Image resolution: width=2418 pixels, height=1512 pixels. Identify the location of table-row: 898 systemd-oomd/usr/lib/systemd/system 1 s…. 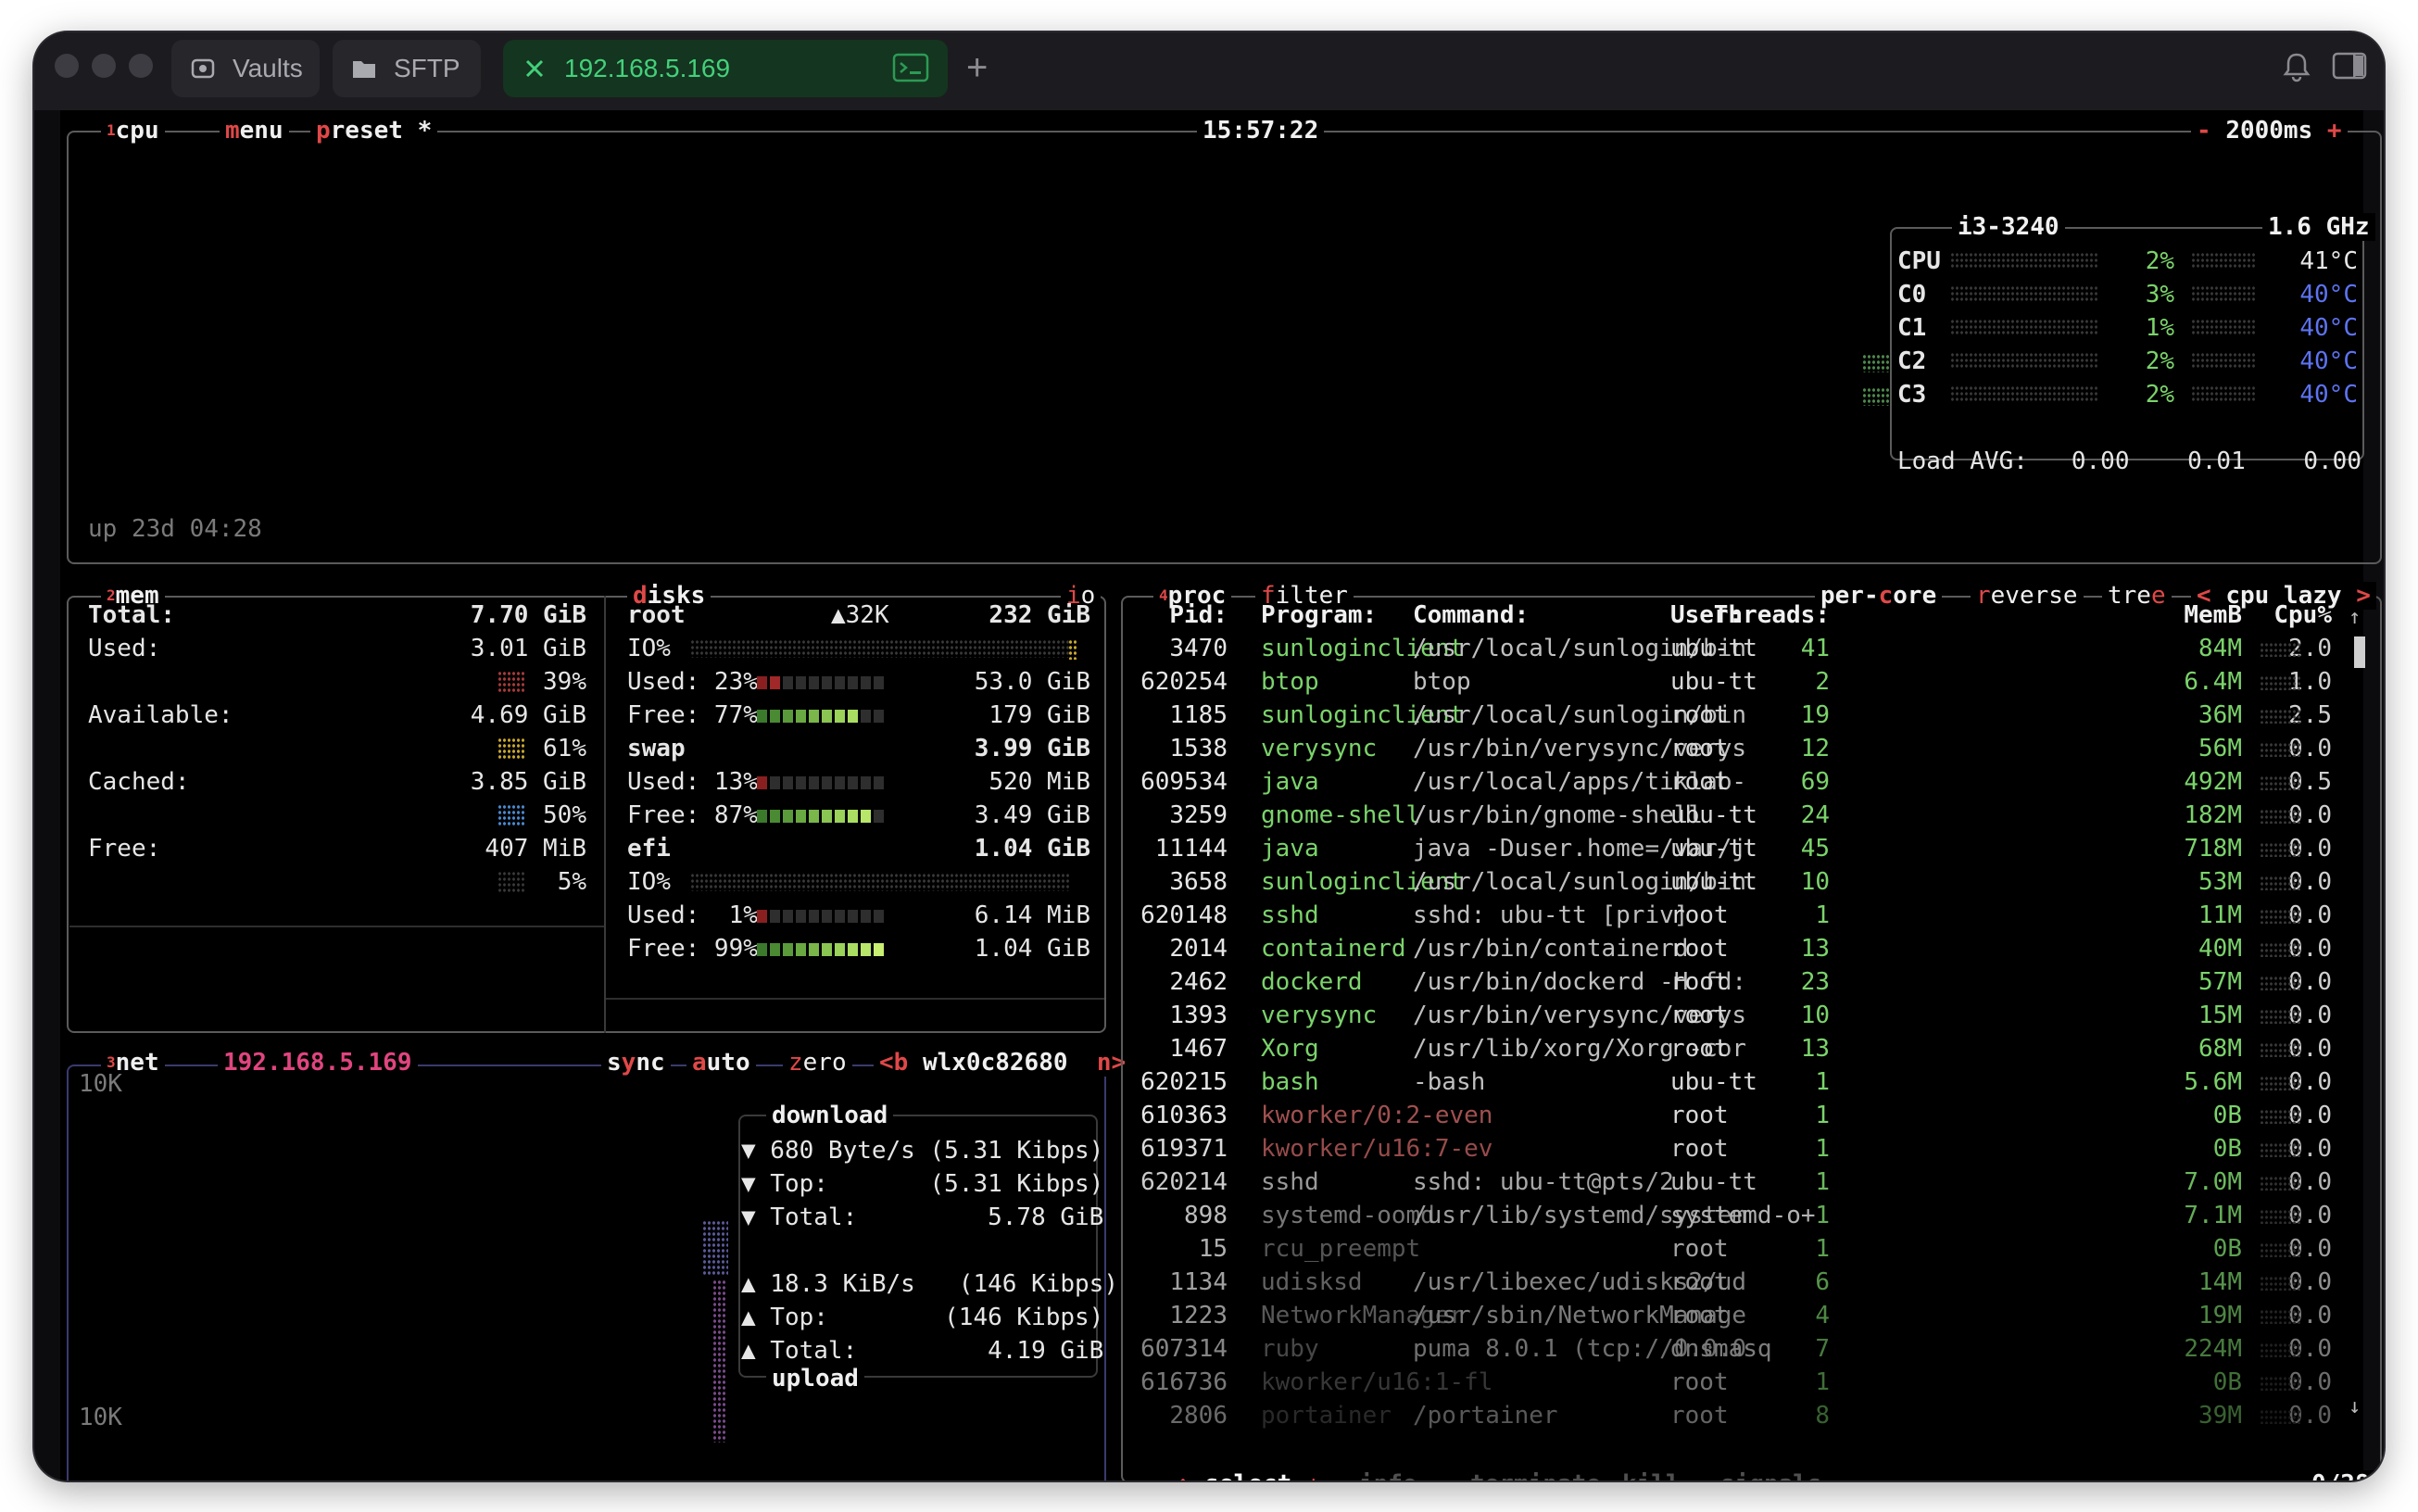
(1756, 1215).